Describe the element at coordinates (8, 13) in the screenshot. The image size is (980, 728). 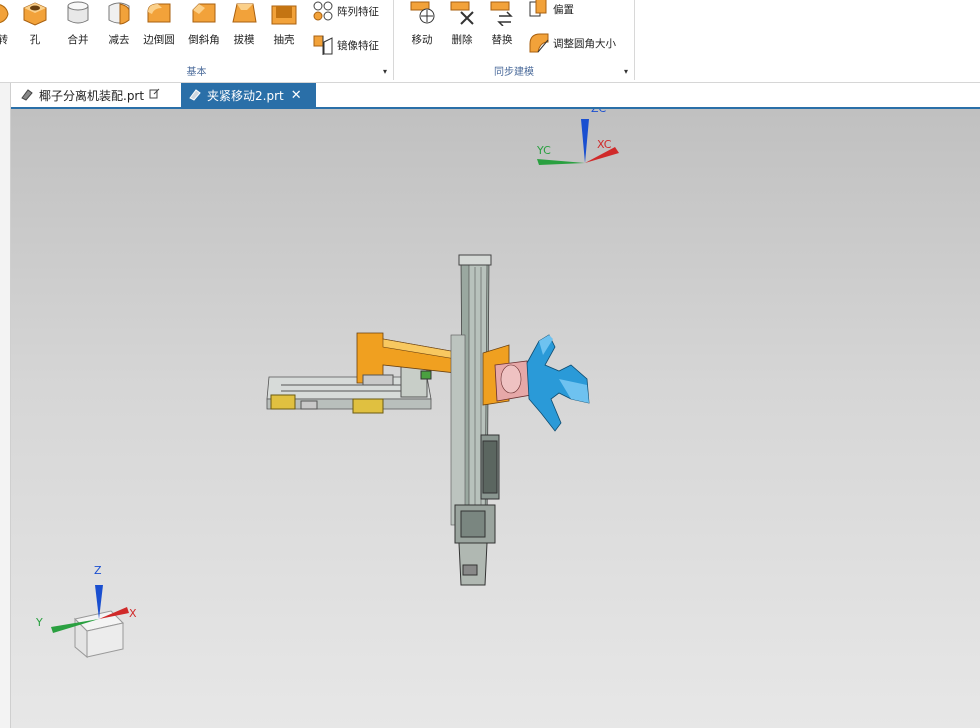
I see `revolve-icon` at that location.